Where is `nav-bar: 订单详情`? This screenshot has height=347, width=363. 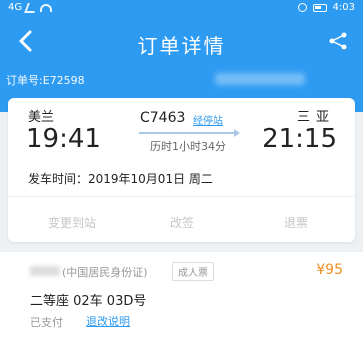 nav-bar: 订单详情 is located at coordinates (181, 42).